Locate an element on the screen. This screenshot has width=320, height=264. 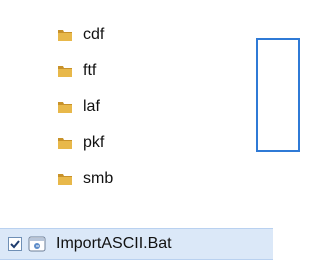
partial-panel-frame is located at coordinates (278, 95).